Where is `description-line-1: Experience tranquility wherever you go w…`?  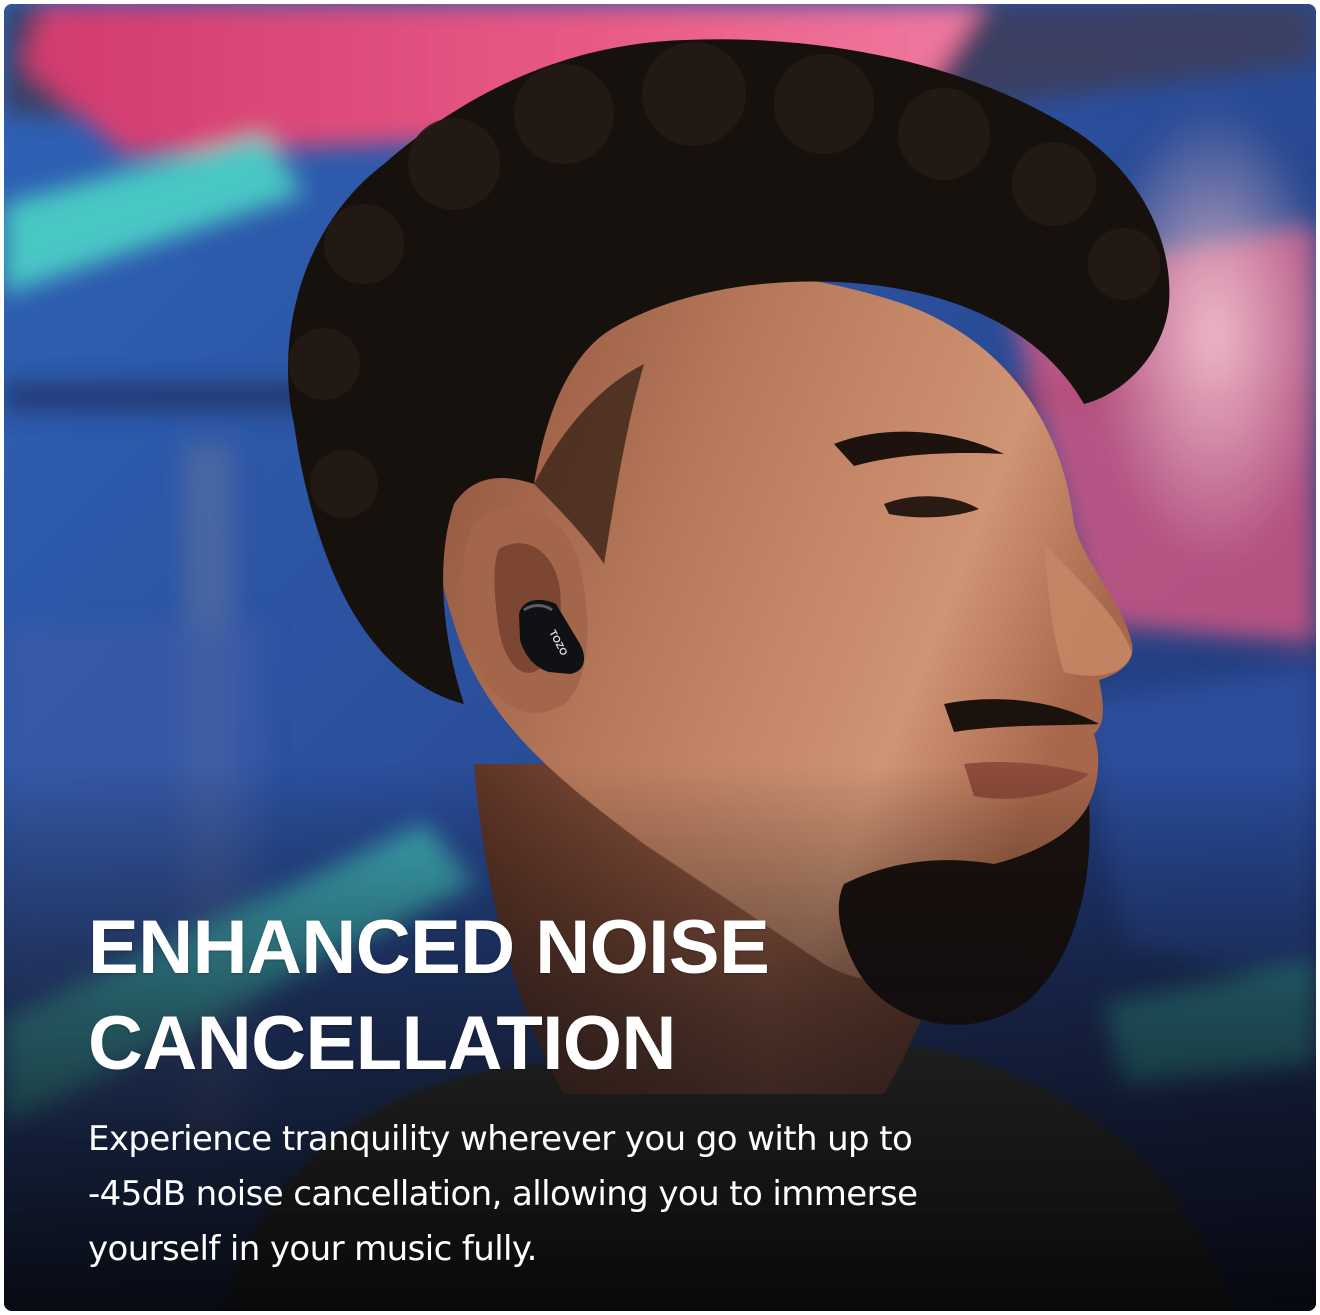
description-line-1: Experience tranquility wherever you go w… is located at coordinates (500, 1139).